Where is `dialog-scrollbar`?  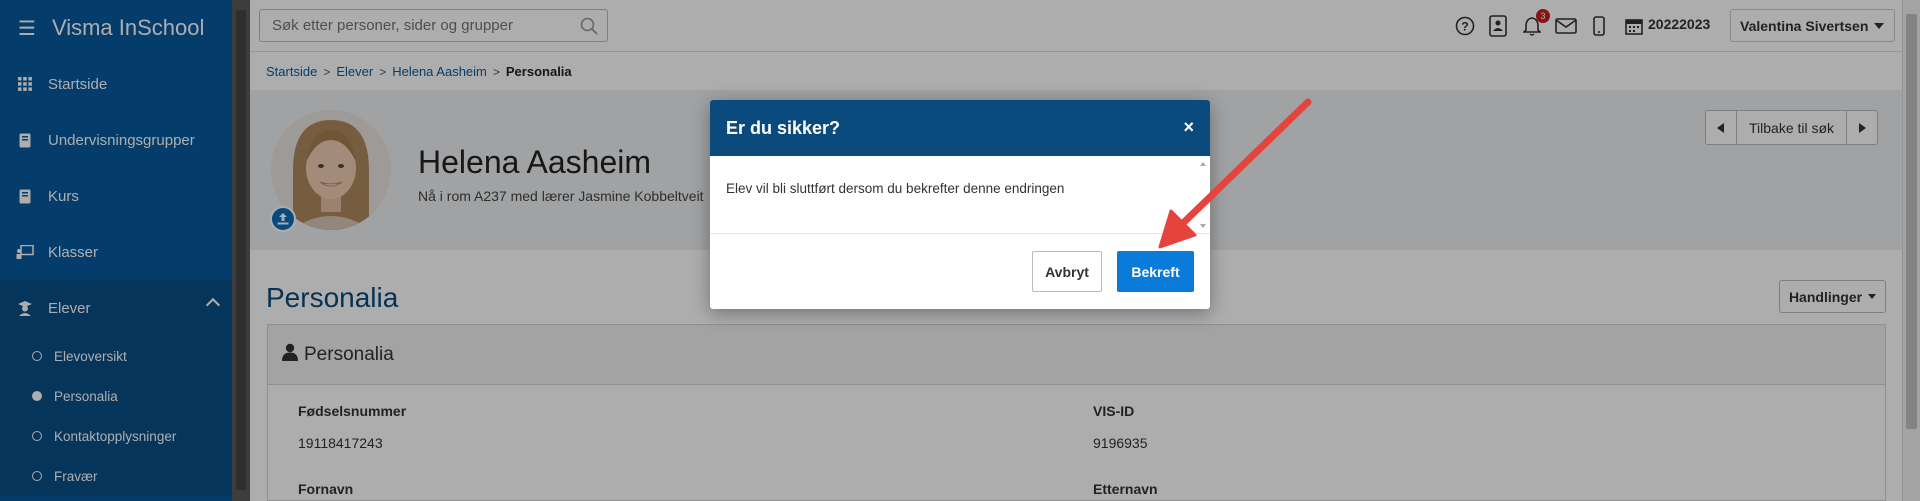 dialog-scrollbar is located at coordinates (1203, 195).